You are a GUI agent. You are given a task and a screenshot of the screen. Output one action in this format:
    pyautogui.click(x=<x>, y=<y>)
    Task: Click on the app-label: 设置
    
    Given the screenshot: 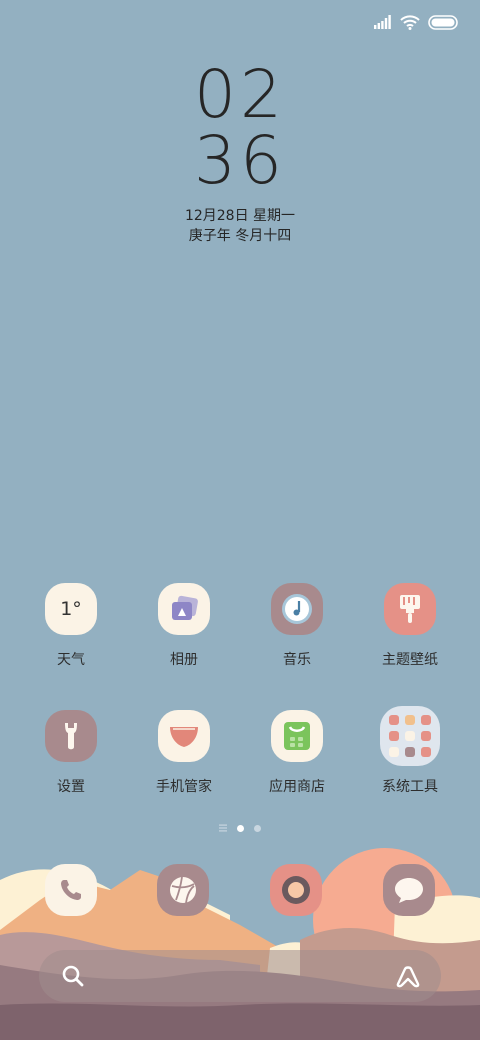 What is the action you would take?
    pyautogui.click(x=71, y=787)
    